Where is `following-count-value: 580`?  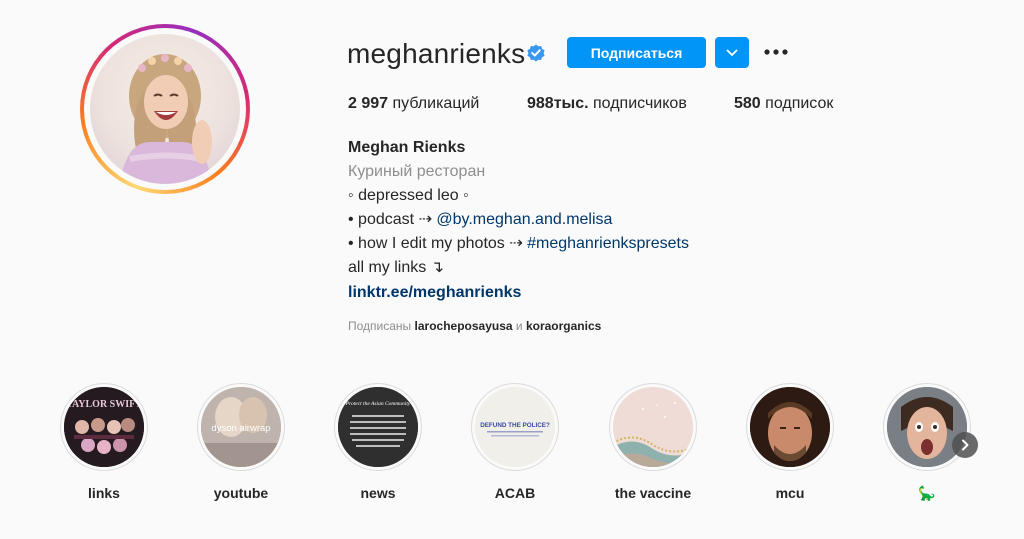
following-count-value: 580 is located at coordinates (747, 103).